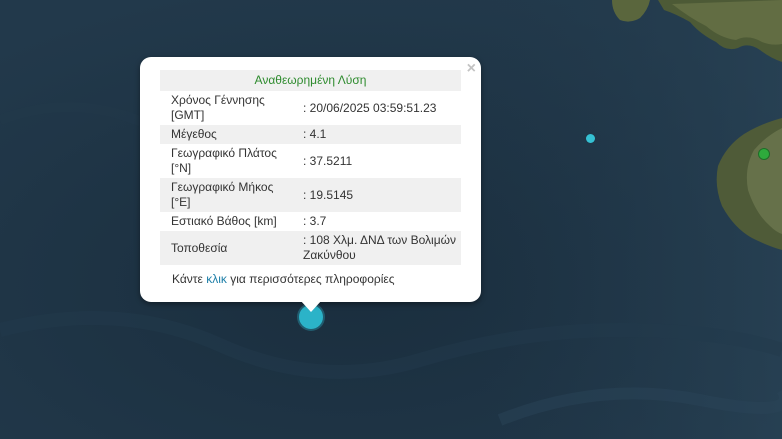 The image size is (782, 439). I want to click on row-label: Τοποθεσία, so click(227, 248).